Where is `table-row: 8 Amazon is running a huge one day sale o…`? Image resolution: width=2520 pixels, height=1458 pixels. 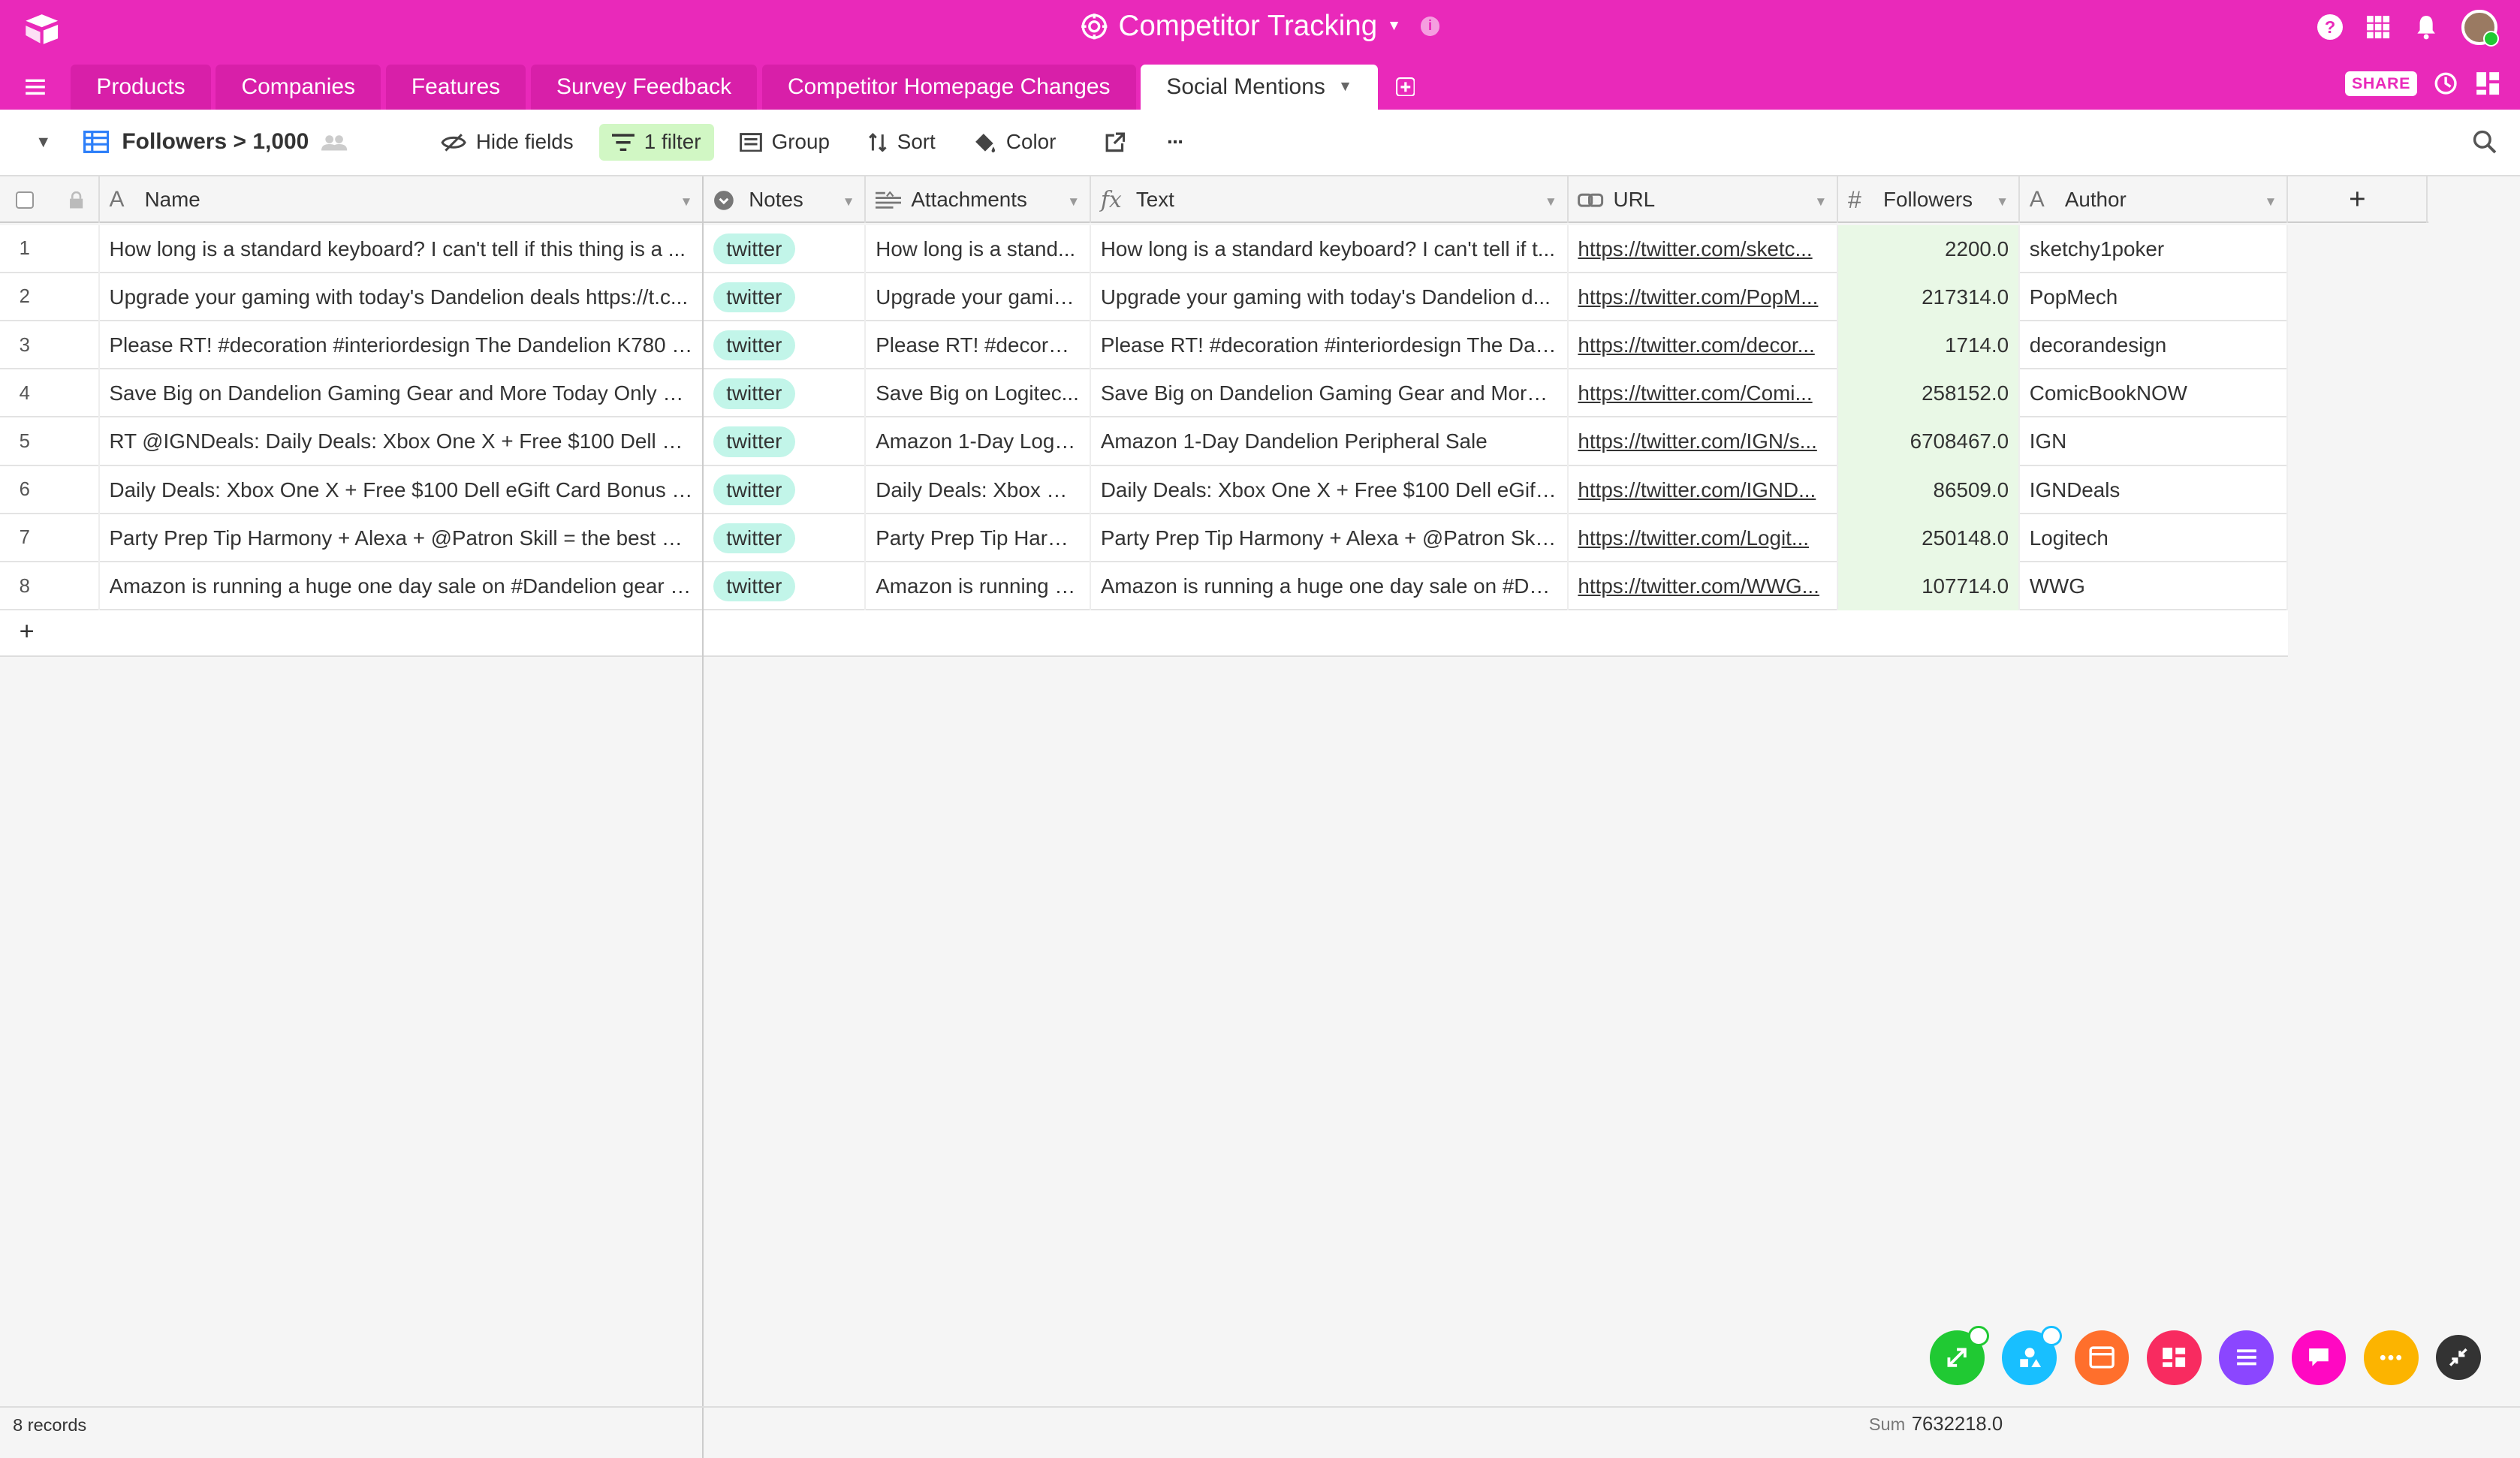 table-row: 8 Amazon is running a huge one day sale o… is located at coordinates (1144, 586).